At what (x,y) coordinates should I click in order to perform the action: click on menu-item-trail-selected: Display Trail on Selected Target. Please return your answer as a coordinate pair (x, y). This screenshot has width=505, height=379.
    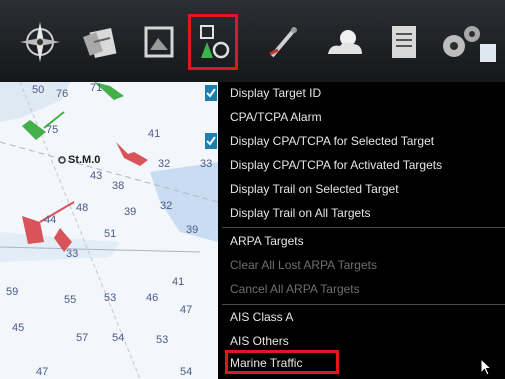
    Looking at the image, I should click on (361, 190).